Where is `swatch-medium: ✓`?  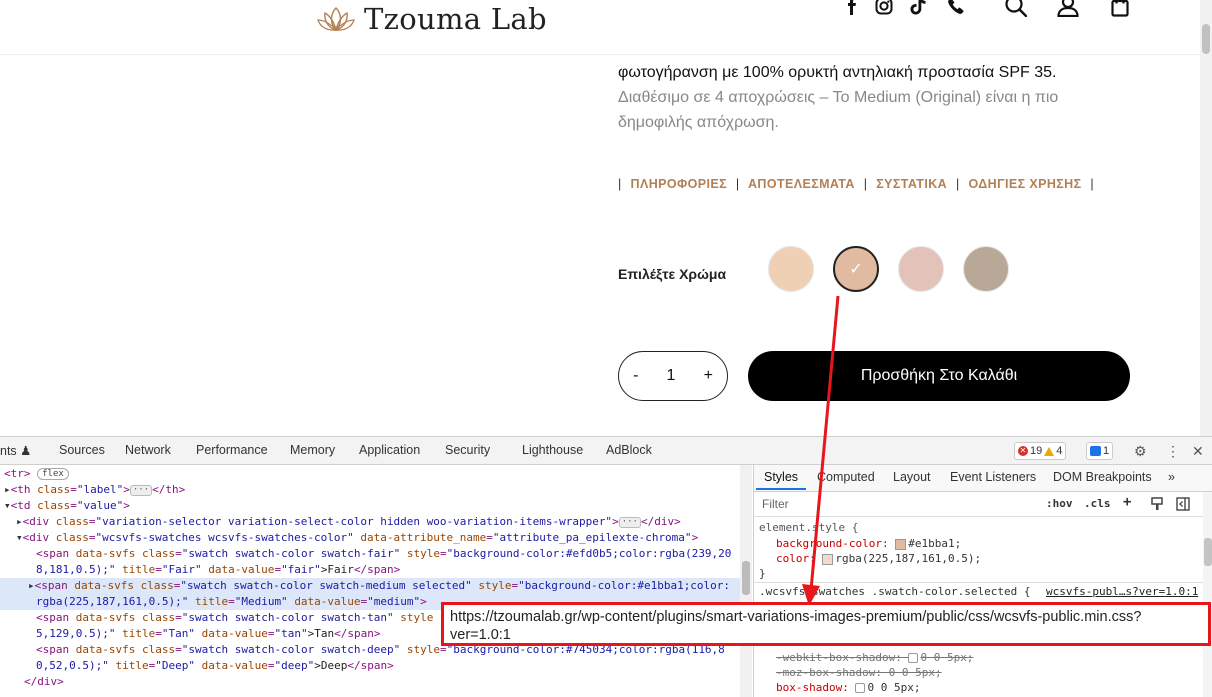
swatch-medium: ✓ is located at coordinates (856, 269).